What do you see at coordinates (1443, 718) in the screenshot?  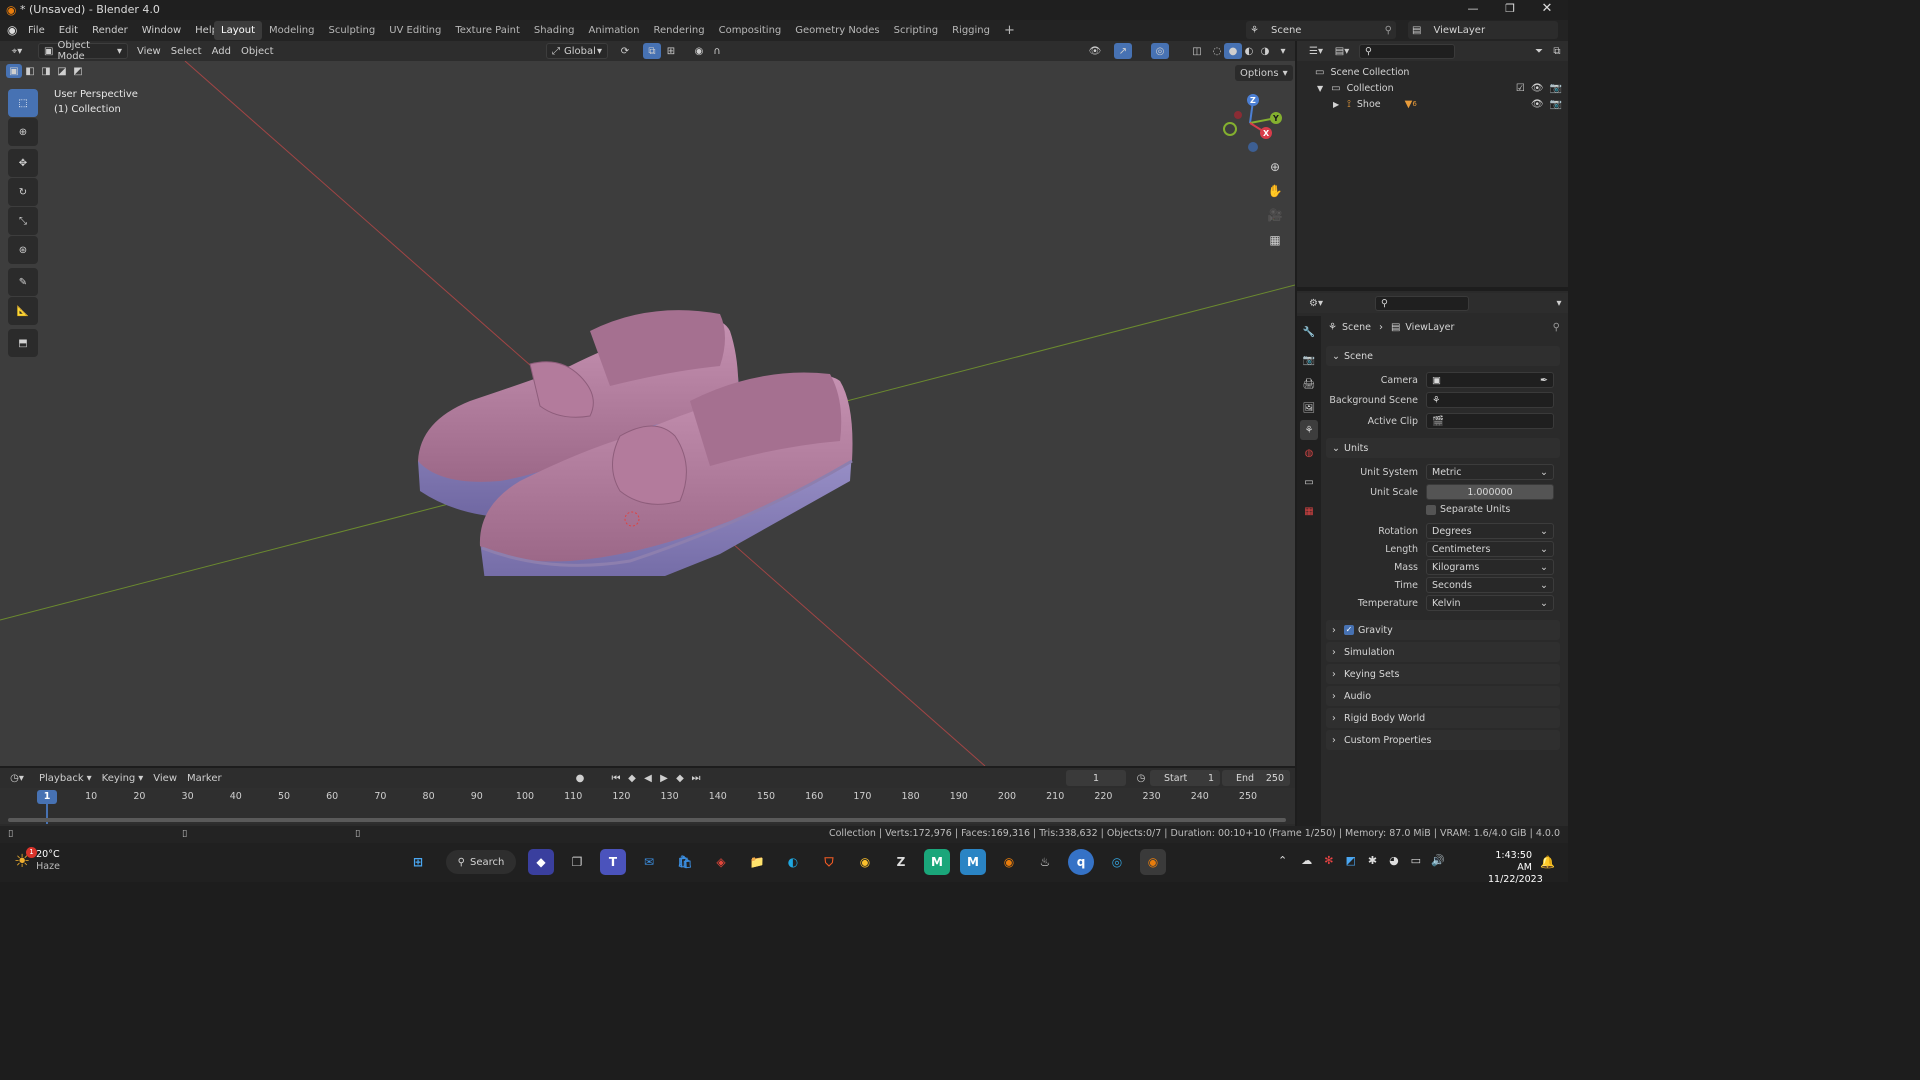 I see `rigid-body-world-panel-header: › Rigid Body World` at bounding box center [1443, 718].